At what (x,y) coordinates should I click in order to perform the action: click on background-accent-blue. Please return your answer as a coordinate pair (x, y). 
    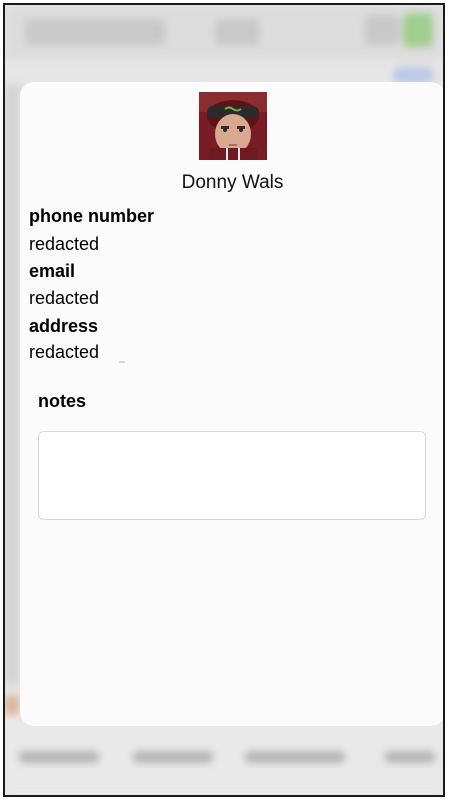
    Looking at the image, I should click on (413, 75).